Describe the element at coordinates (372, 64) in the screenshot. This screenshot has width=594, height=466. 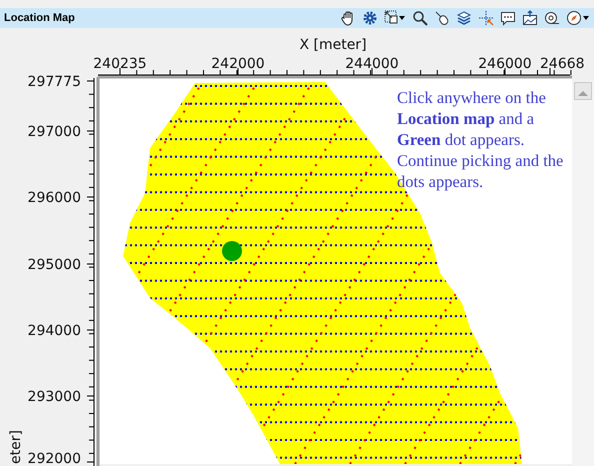
I see `x-tick-label: 244000` at that location.